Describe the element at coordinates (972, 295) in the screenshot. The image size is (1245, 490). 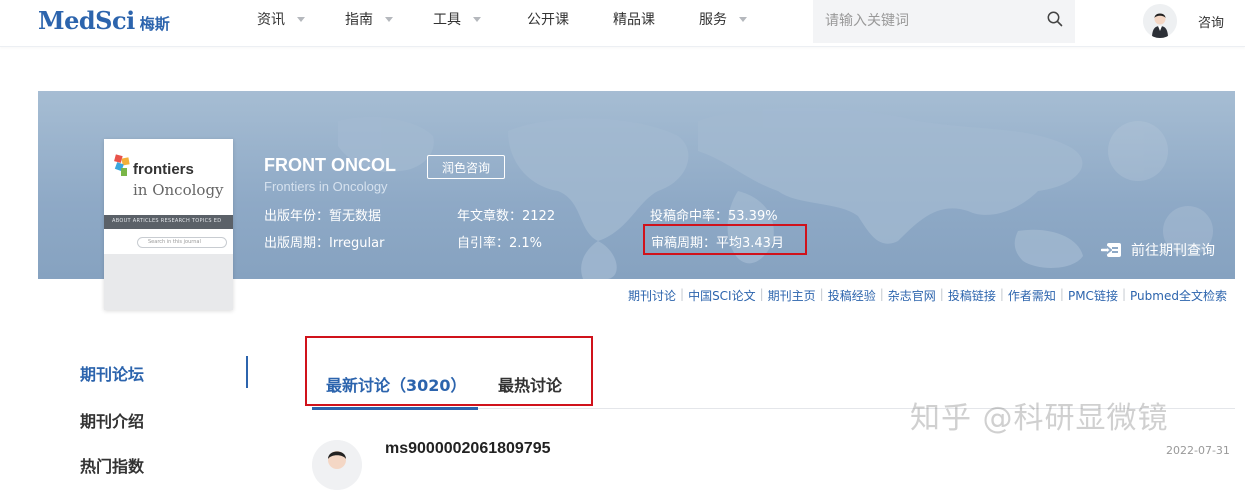
I see `link-submission-link: 投稿链接` at that location.